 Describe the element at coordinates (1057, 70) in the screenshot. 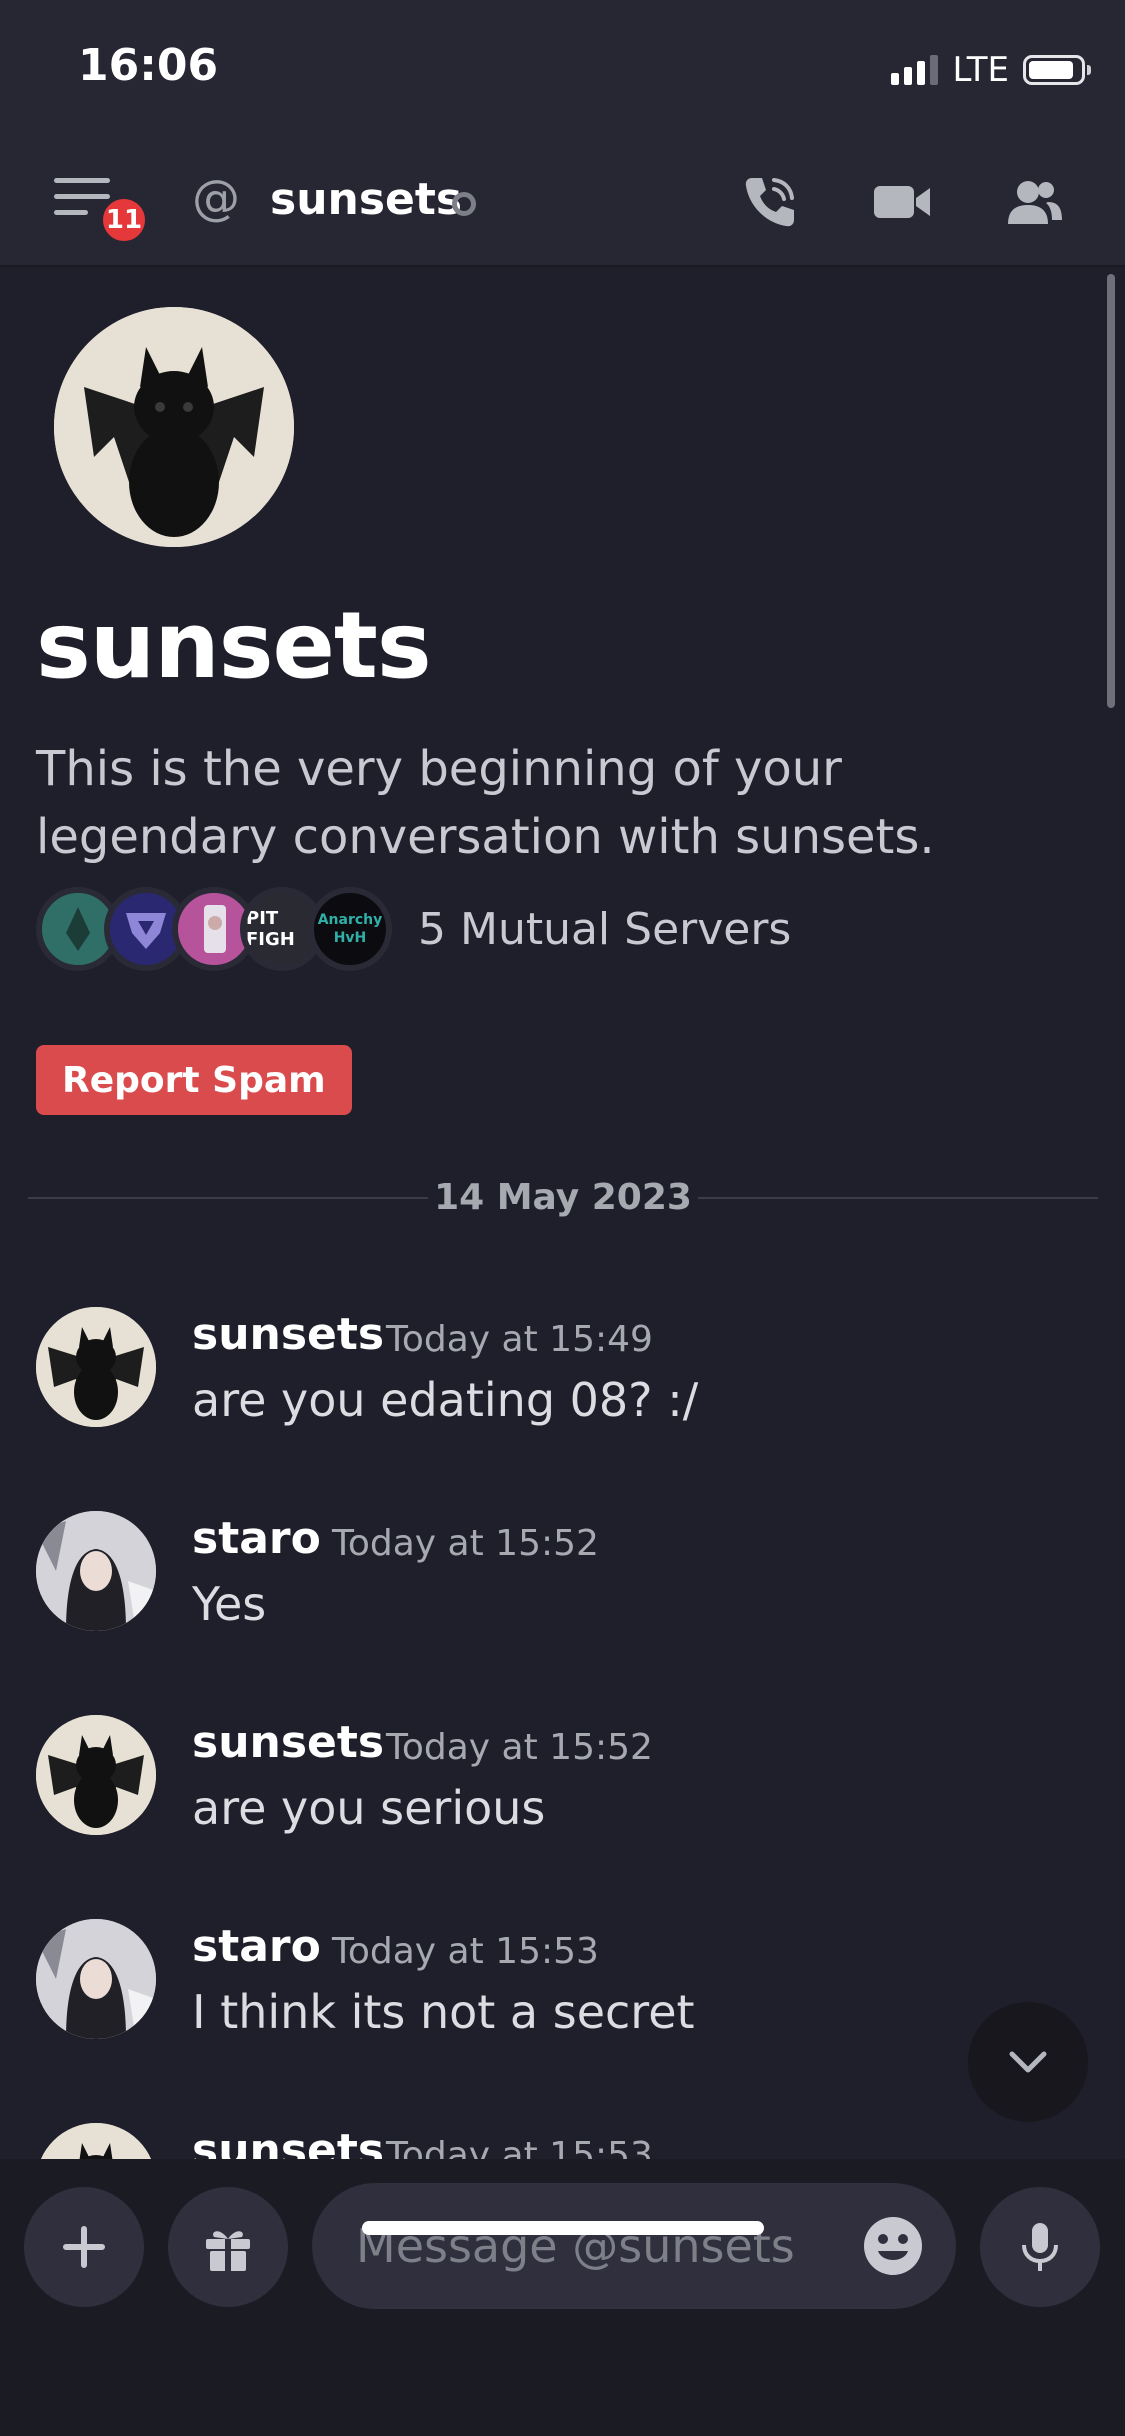

I see `battery-icon` at that location.